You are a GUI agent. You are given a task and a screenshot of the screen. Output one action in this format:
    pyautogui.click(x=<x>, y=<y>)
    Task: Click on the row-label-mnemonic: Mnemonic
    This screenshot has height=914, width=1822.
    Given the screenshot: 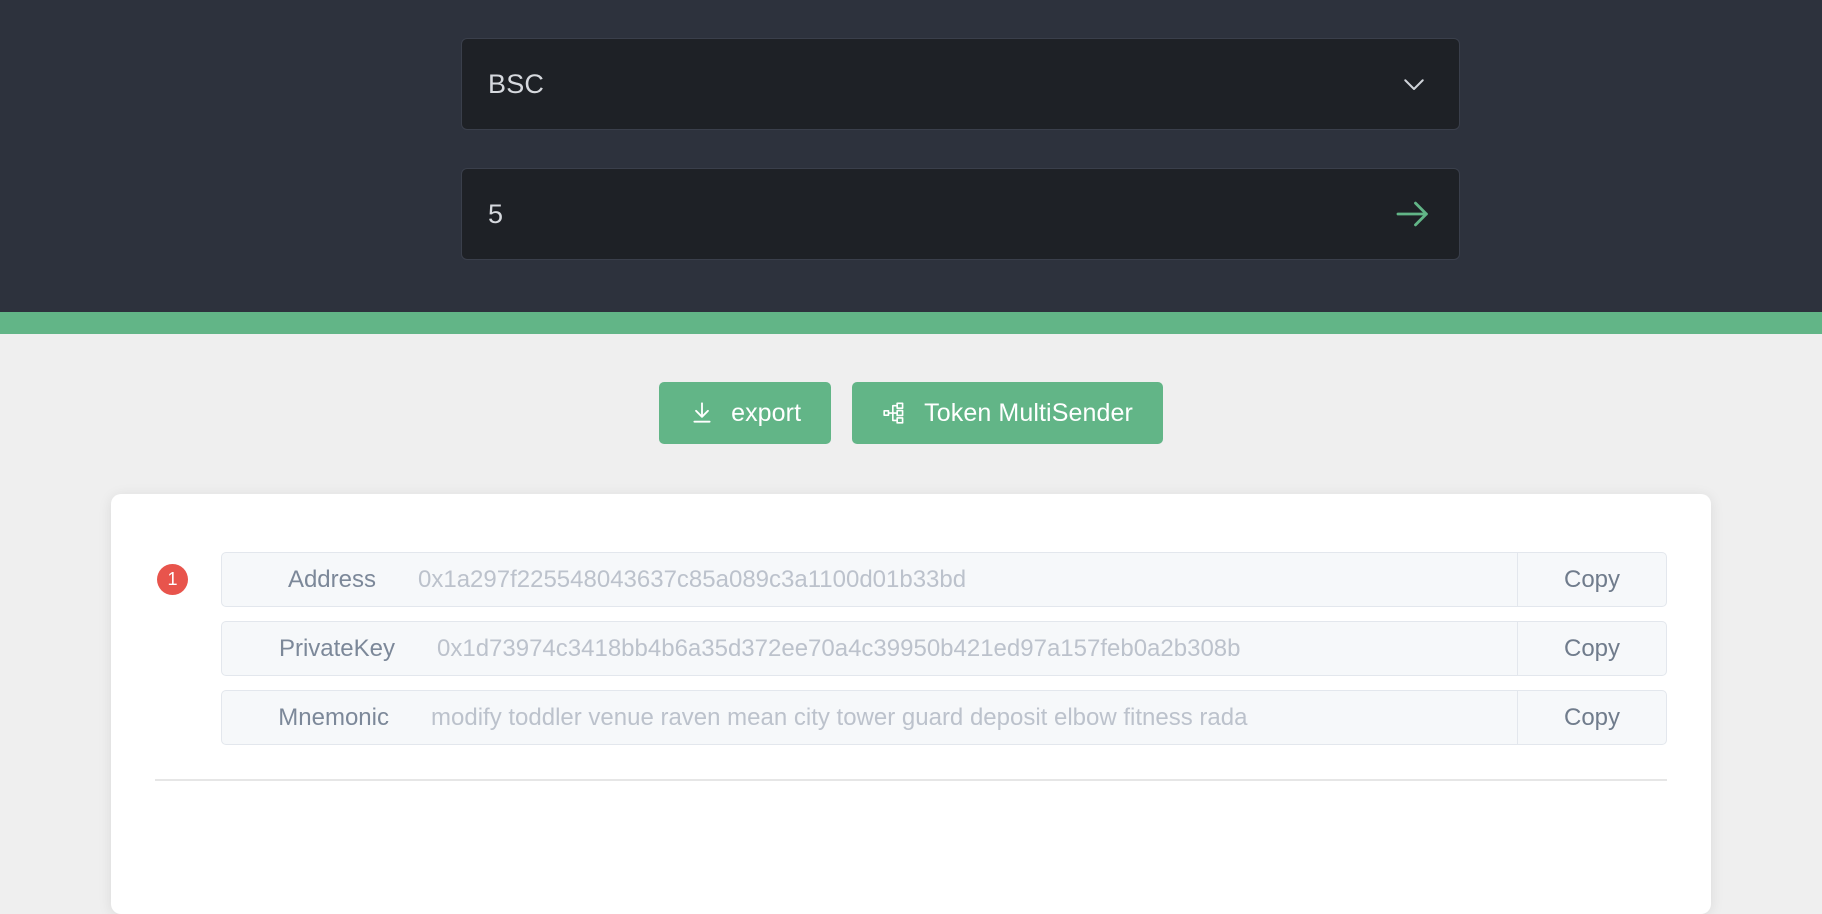 What is the action you would take?
    pyautogui.click(x=315, y=717)
    